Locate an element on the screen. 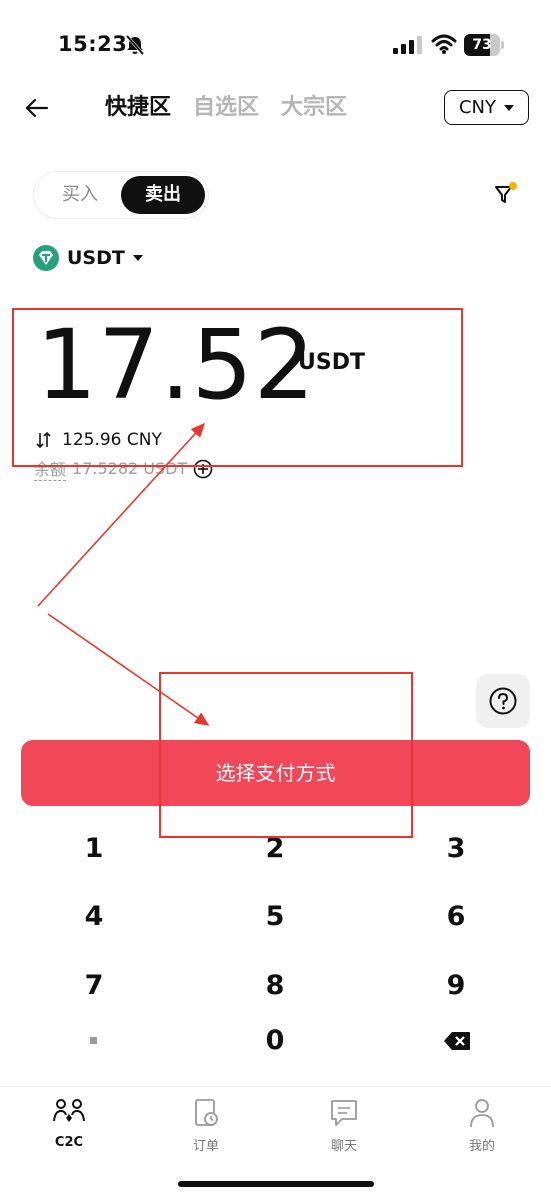  nav-c2c: C2C is located at coordinates (69, 1123).